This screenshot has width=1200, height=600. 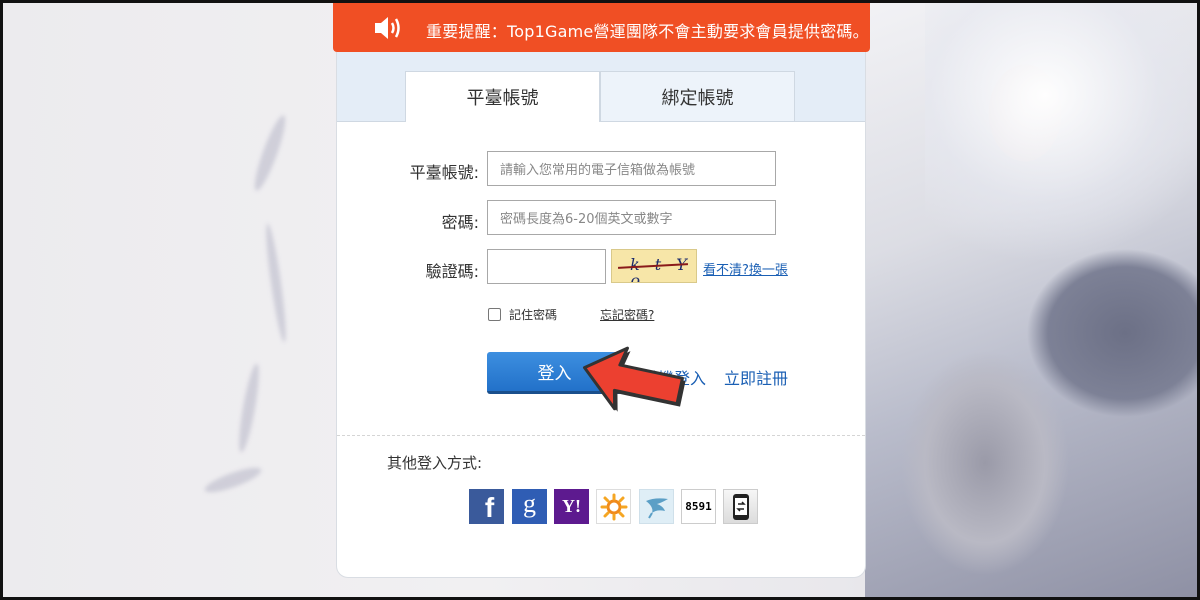 I want to click on other-login-label: 其他登入方式:, so click(x=435, y=463).